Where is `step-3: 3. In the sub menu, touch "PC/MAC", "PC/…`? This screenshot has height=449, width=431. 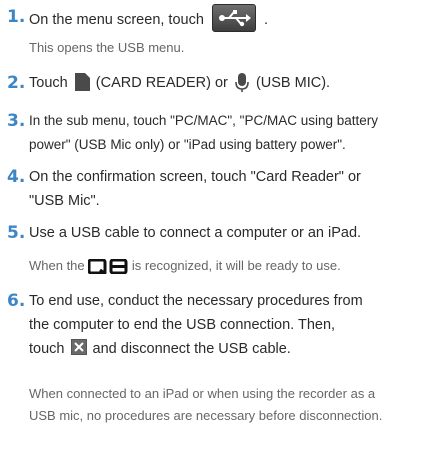
step-3: 3. In the sub menu, touch "PC/MAC", "PC/… is located at coordinates (193, 131).